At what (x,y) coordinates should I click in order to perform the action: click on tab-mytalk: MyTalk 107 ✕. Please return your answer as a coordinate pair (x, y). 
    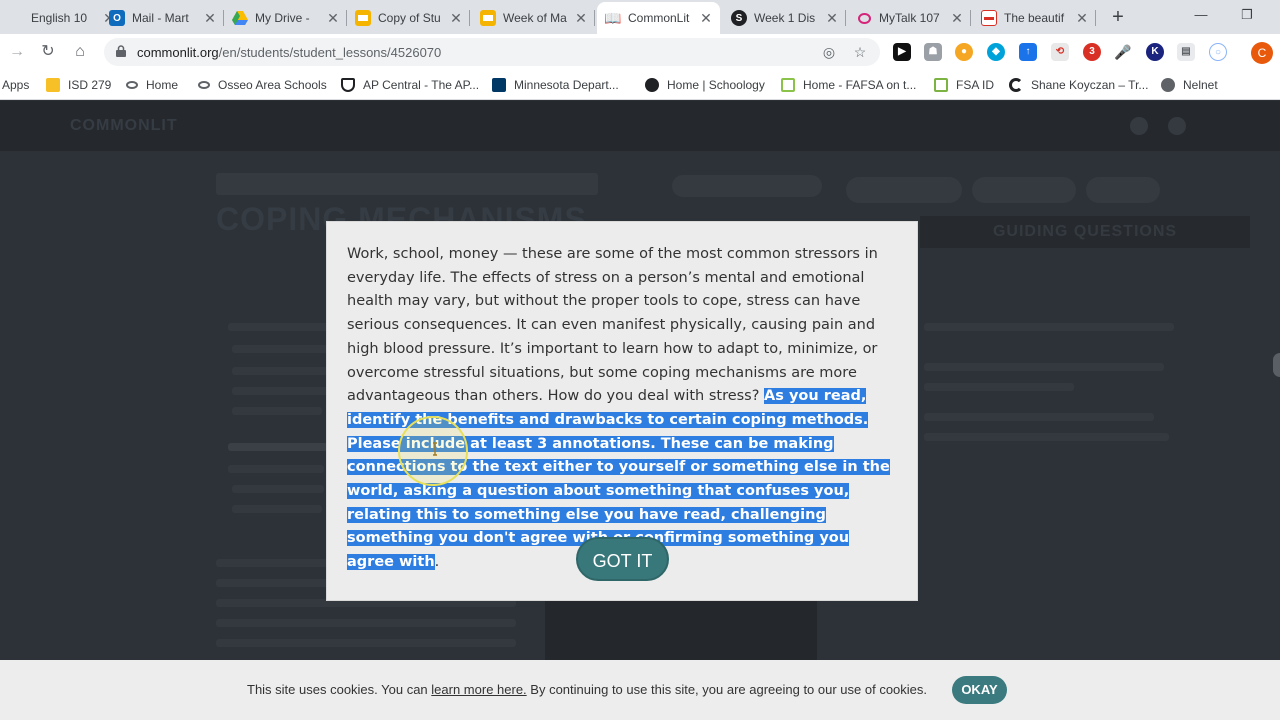
    Looking at the image, I should click on (909, 18).